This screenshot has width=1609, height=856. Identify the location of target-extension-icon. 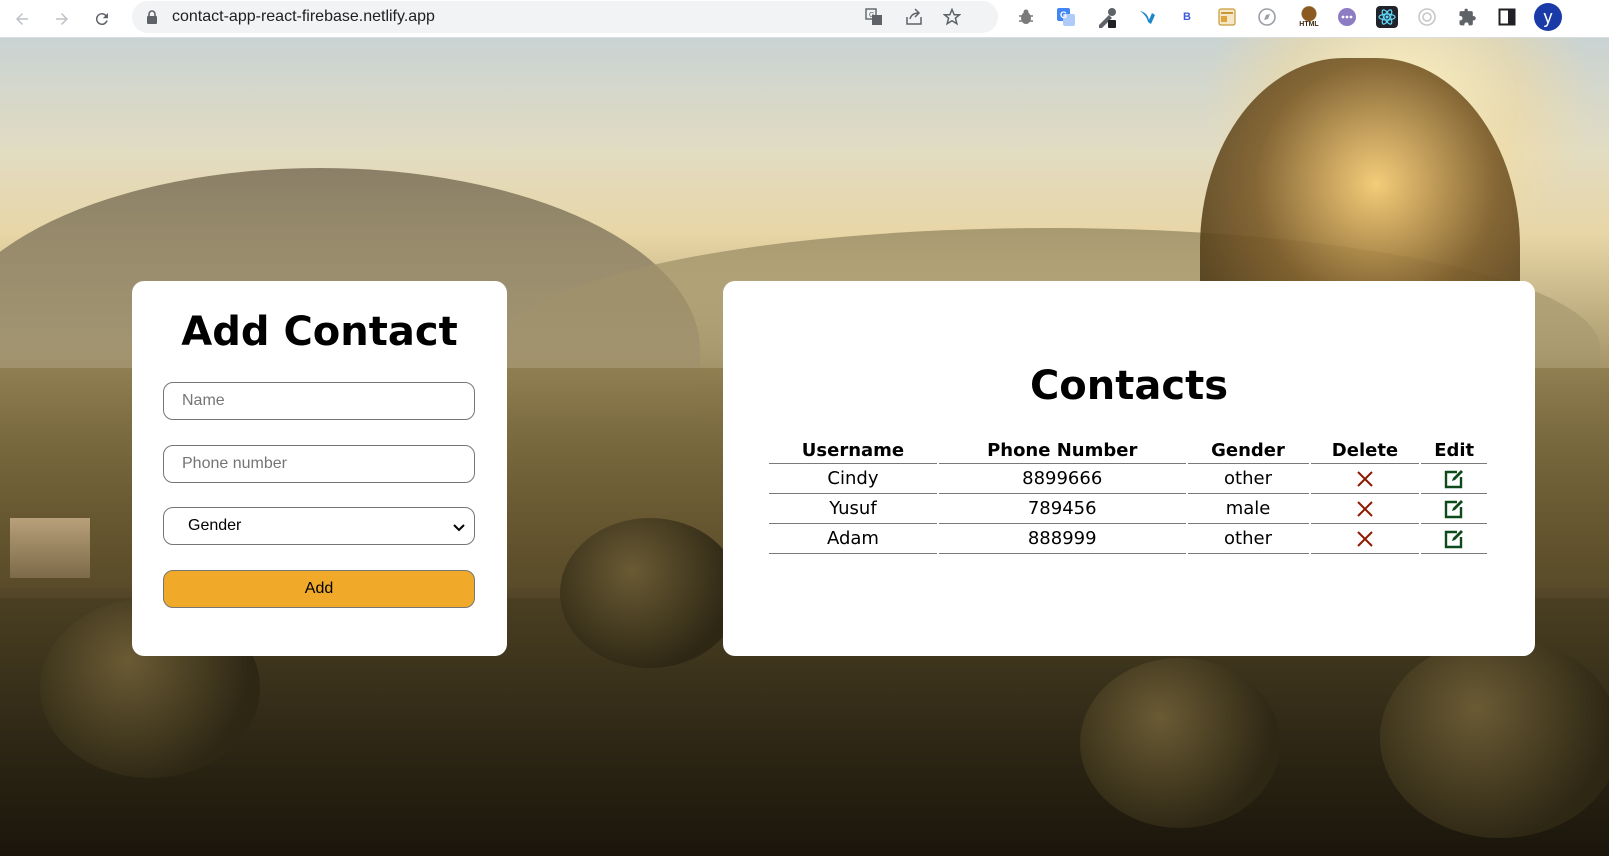
(1427, 17).